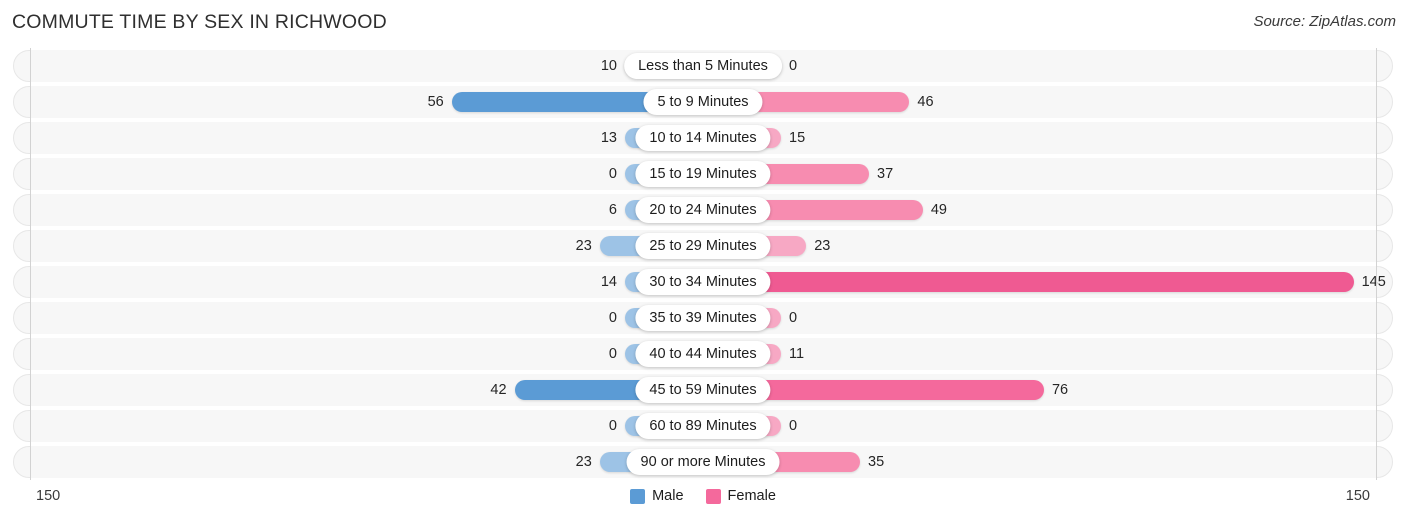  Describe the element at coordinates (608, 66) in the screenshot. I see `value-label-male: 10` at that location.